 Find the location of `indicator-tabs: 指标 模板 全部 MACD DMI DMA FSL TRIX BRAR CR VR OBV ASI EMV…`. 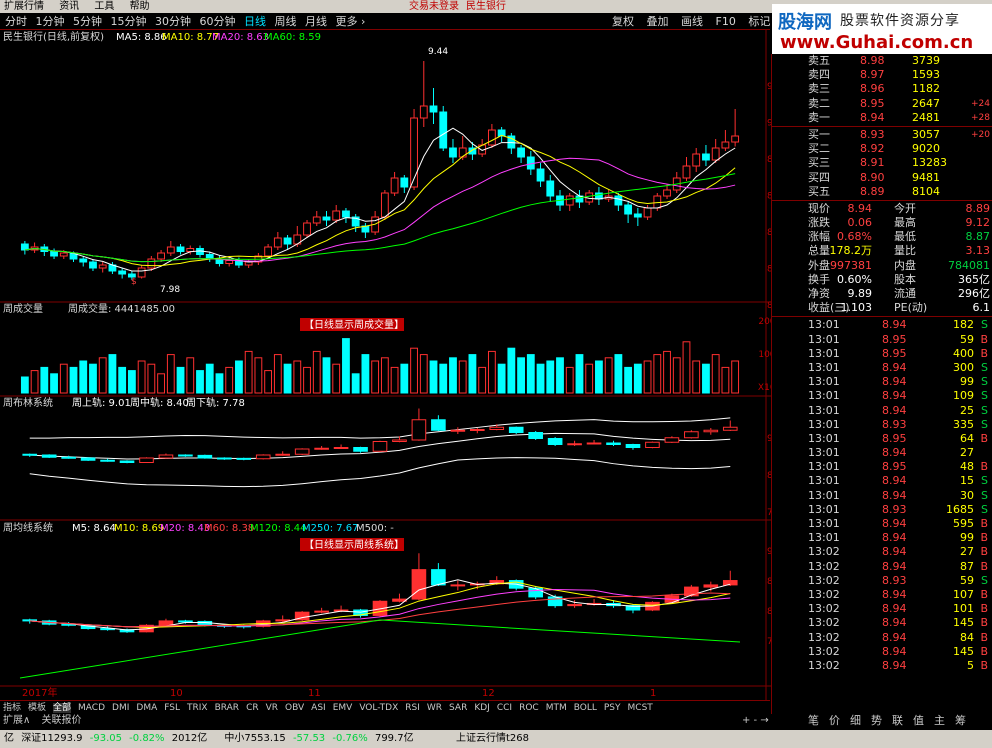

indicator-tabs: 指标 模板 全部 MACD DMI DMA FSL TRIX BRAR CR VR OBV ASI EMV… is located at coordinates (385, 707).